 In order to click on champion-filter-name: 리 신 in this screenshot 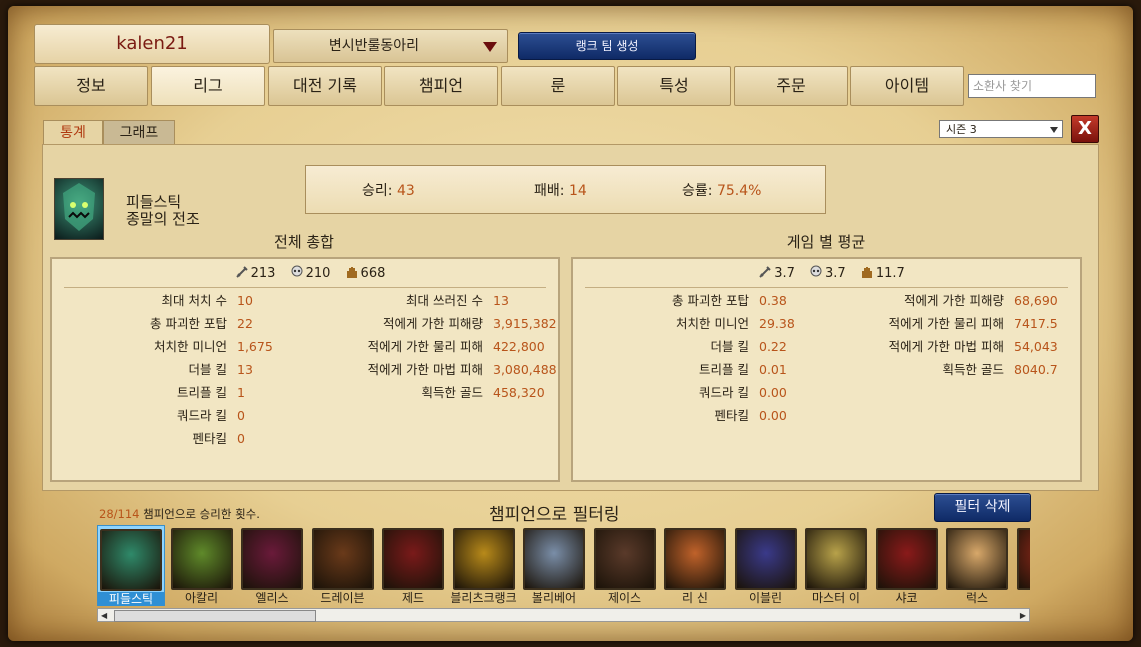, I will do `click(695, 598)`.